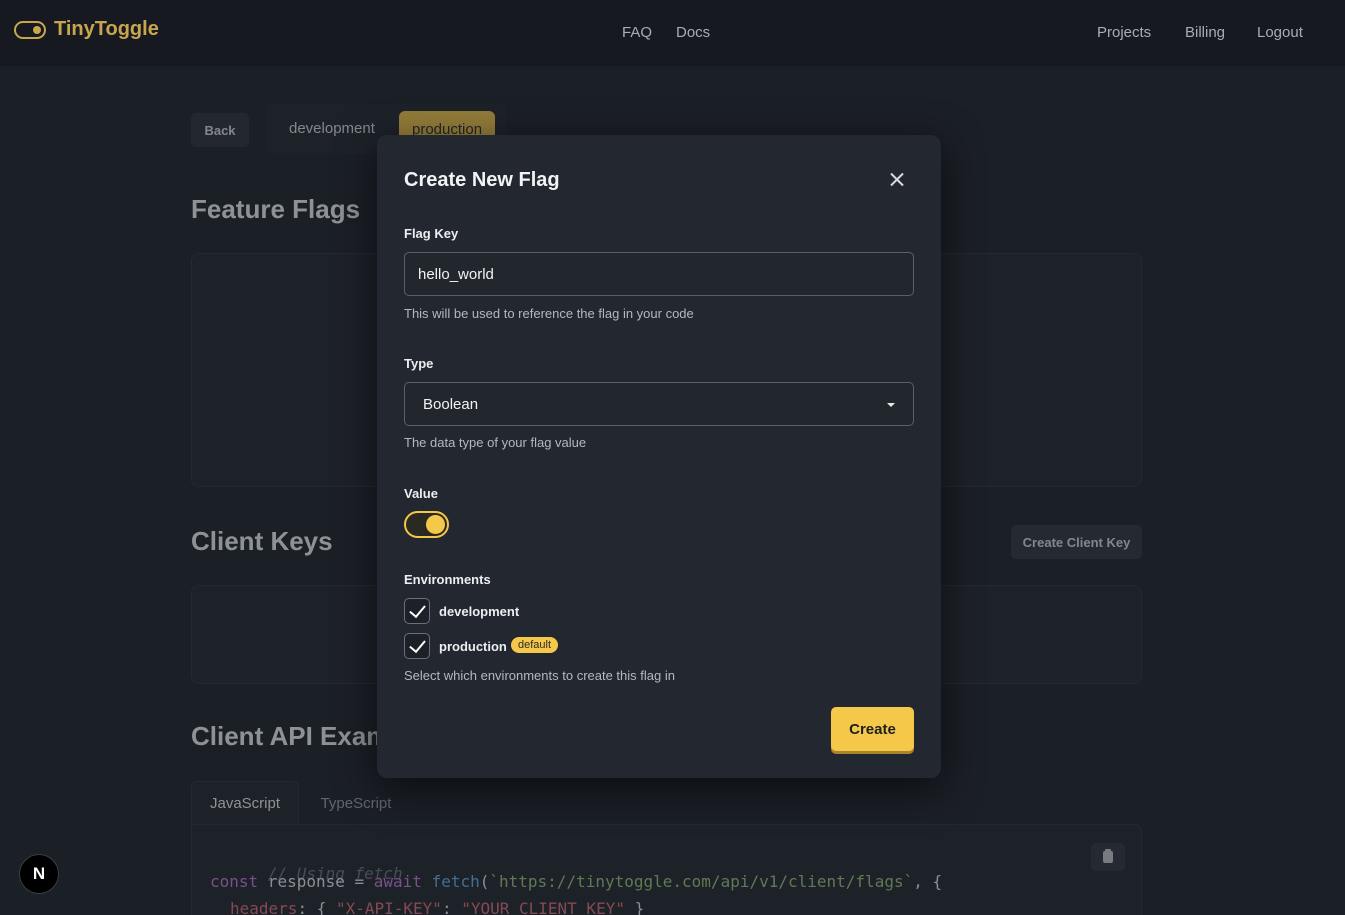 Image resolution: width=1345 pixels, height=915 pixels. What do you see at coordinates (417, 611) in the screenshot?
I see `checkbox-development` at bounding box center [417, 611].